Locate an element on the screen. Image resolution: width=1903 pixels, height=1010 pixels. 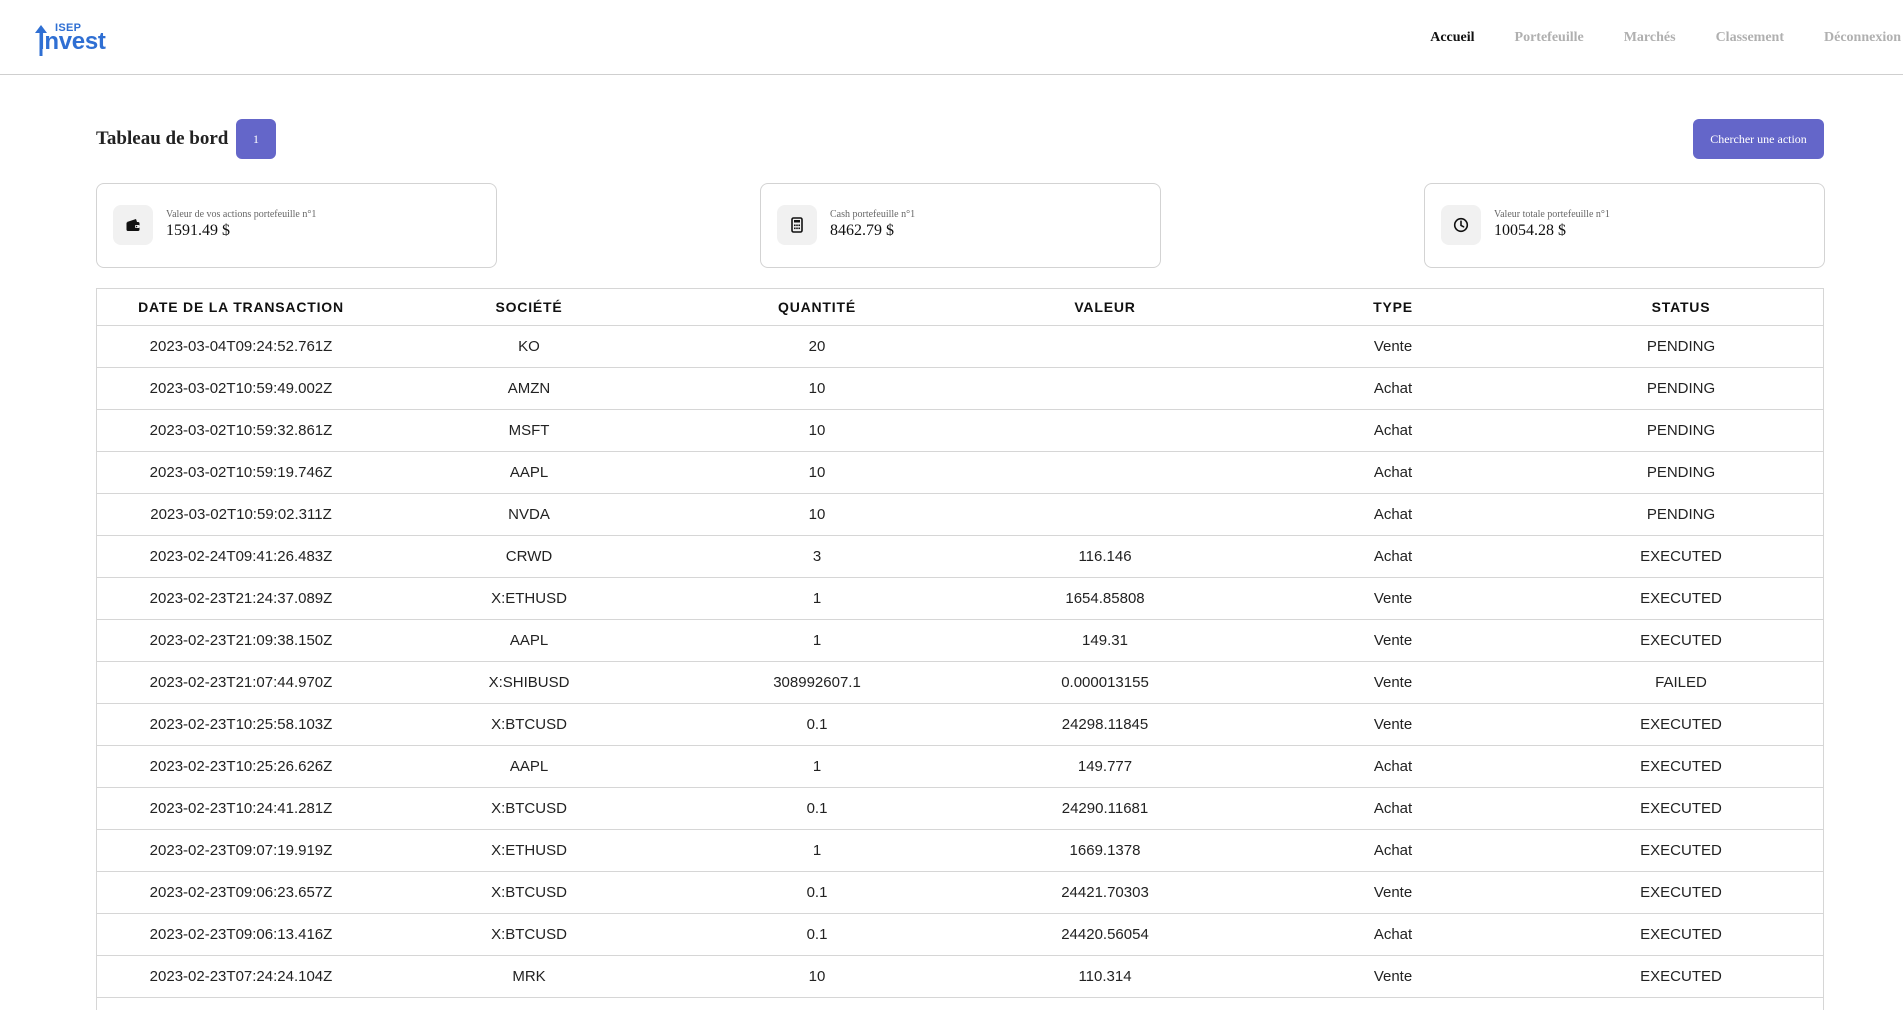
cell-company: MRK is located at coordinates (529, 976).